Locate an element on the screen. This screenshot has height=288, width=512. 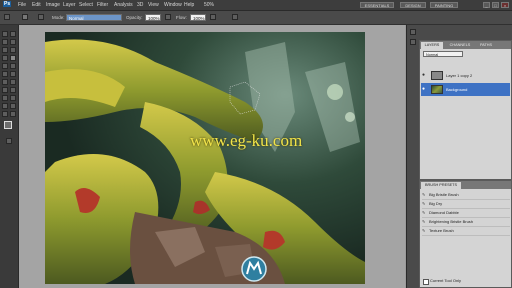
toolbox is located at coordinates (9, 156).